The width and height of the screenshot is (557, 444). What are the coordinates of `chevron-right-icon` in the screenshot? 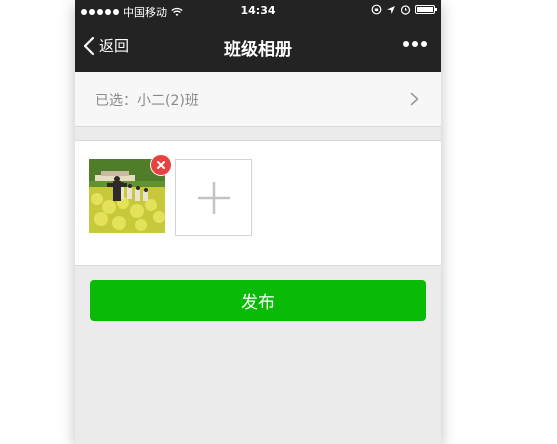 It's located at (414, 99).